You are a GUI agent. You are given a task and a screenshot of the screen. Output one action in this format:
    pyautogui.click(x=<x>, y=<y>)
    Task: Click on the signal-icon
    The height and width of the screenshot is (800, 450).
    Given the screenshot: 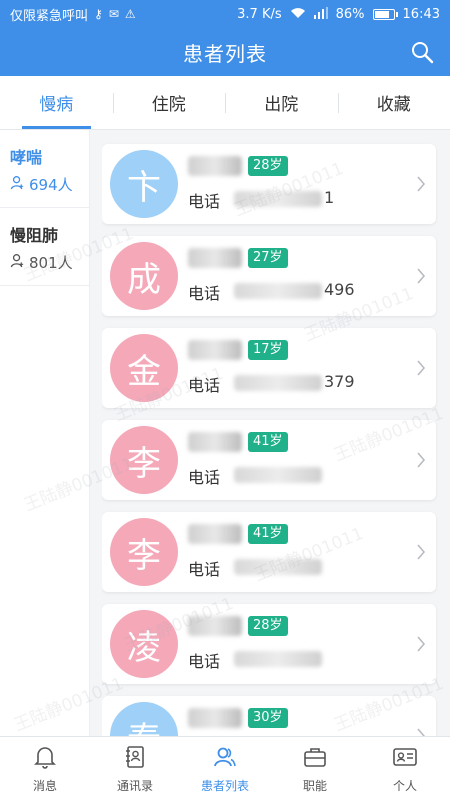 What is the action you would take?
    pyautogui.click(x=320, y=14)
    